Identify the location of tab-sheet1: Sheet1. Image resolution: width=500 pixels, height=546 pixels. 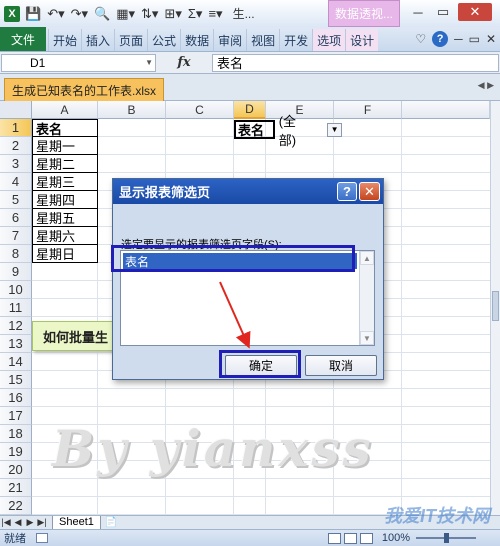
(76, 522).